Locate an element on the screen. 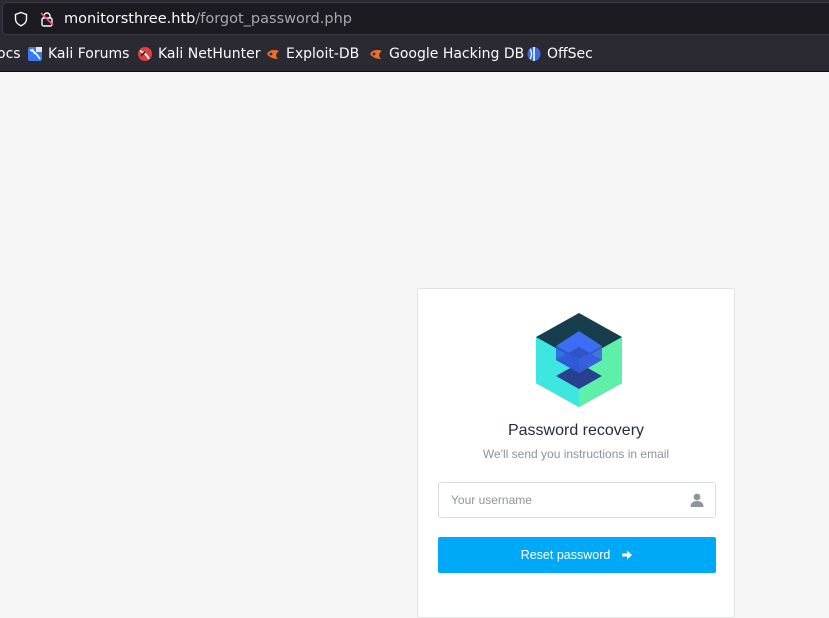 Image resolution: width=829 pixels, height=618 pixels. shield-icon is located at coordinates (21, 19).